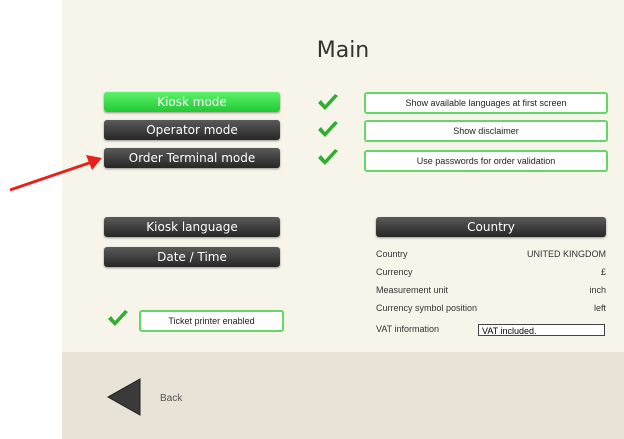 The image size is (624, 439). I want to click on option-show-languages: Show available languages at first screen, so click(486, 103).